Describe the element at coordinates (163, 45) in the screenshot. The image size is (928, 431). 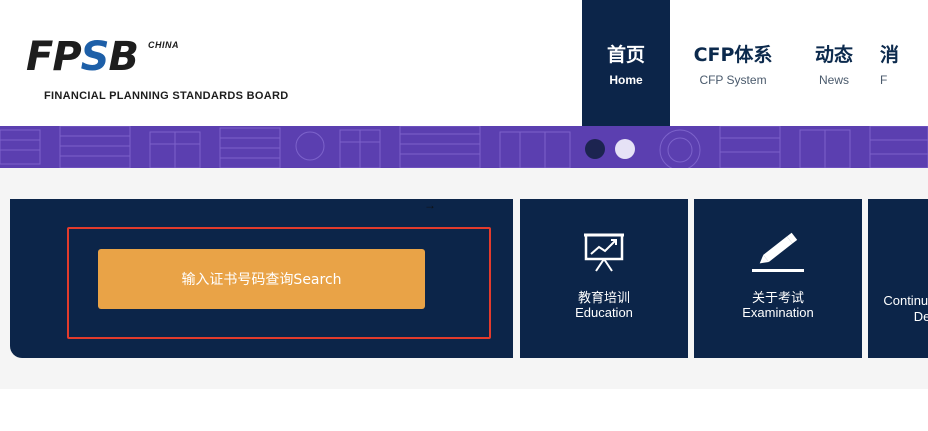
I see `logo-country: CHINA` at that location.